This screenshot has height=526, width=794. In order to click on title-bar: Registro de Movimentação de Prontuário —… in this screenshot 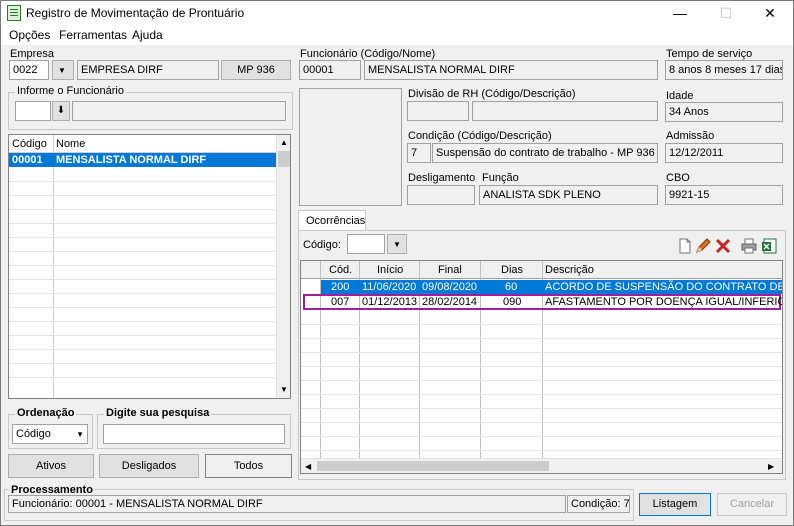, I will do `click(397, 13)`.